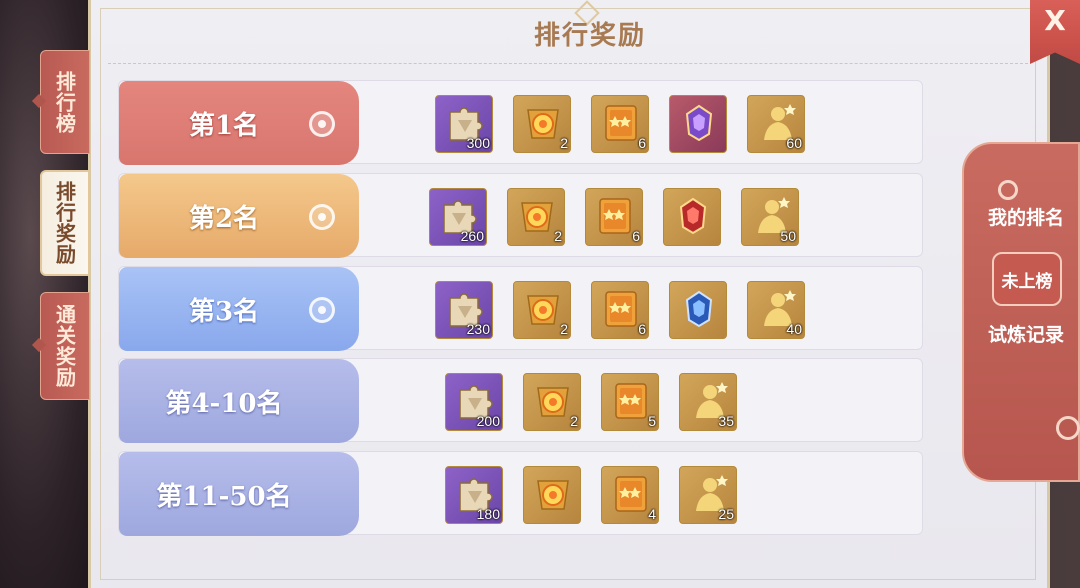 This screenshot has width=1080, height=588. Describe the element at coordinates (224, 125) in the screenshot. I see `rank-label: 第1名` at that location.